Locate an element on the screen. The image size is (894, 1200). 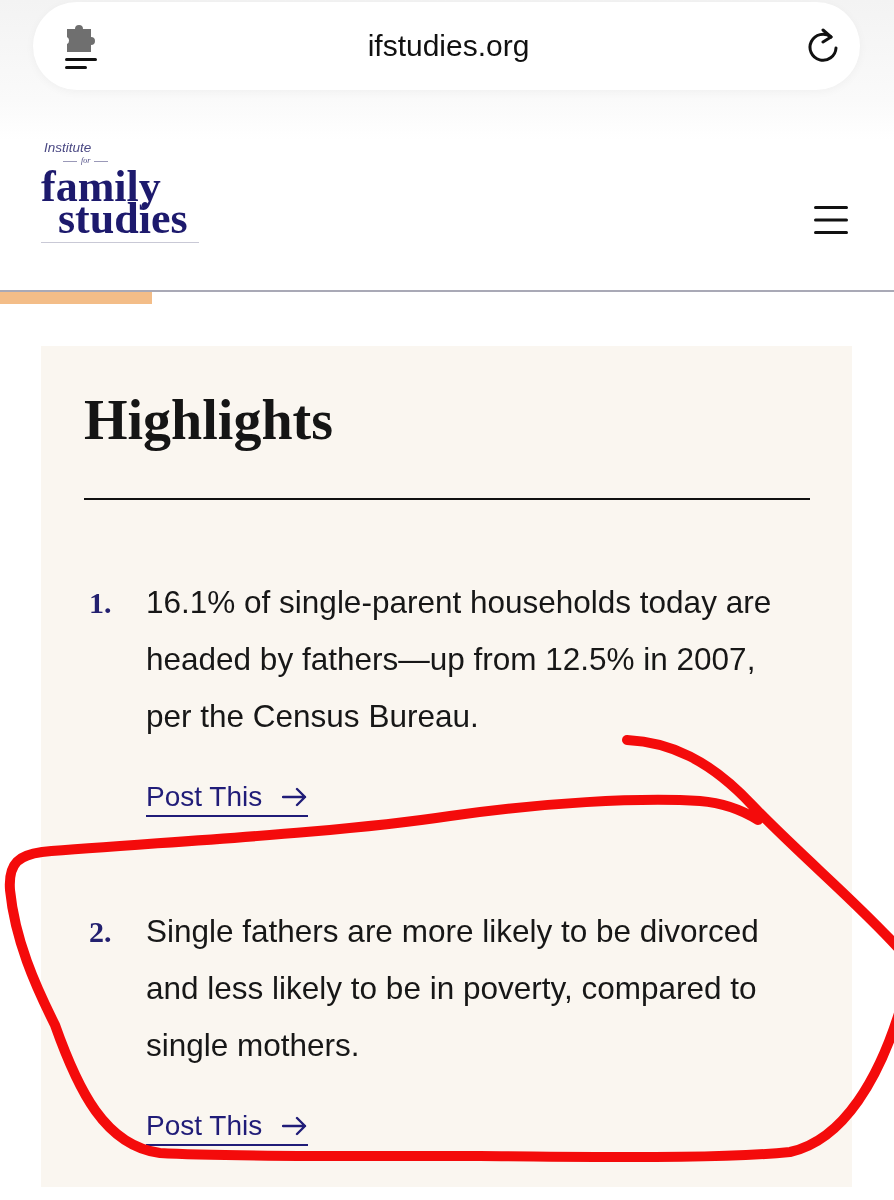
highlight-text: Single fathers are more likely to be divorced and less likely to be in poverty, compared to single mothers. is located at coordinates (453, 988).